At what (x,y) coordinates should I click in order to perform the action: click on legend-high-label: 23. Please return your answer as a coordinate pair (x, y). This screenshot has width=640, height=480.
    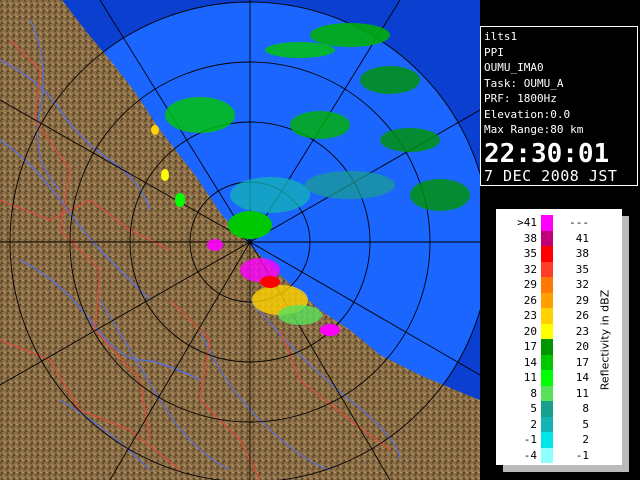
    Looking at the image, I should click on (582, 331).